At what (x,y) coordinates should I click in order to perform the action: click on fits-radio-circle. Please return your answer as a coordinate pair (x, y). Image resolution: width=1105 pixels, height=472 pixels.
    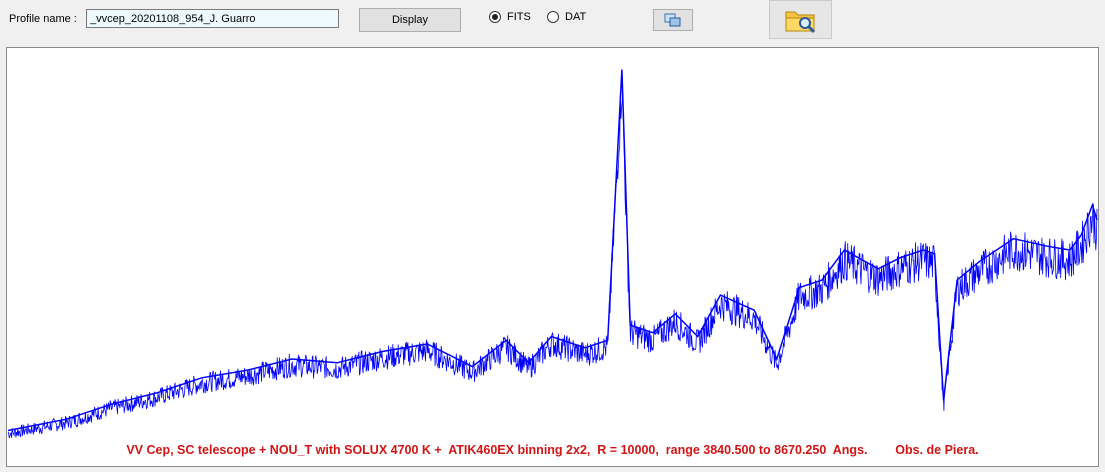
    Looking at the image, I should click on (495, 17).